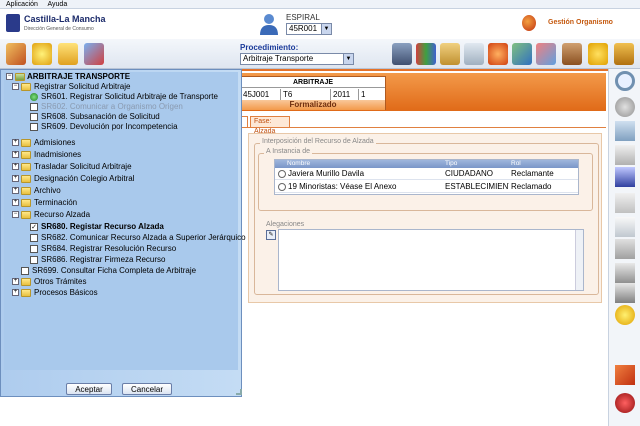  Describe the element at coordinates (89, 389) in the screenshot. I see `accept-button: Aceptar` at that location.